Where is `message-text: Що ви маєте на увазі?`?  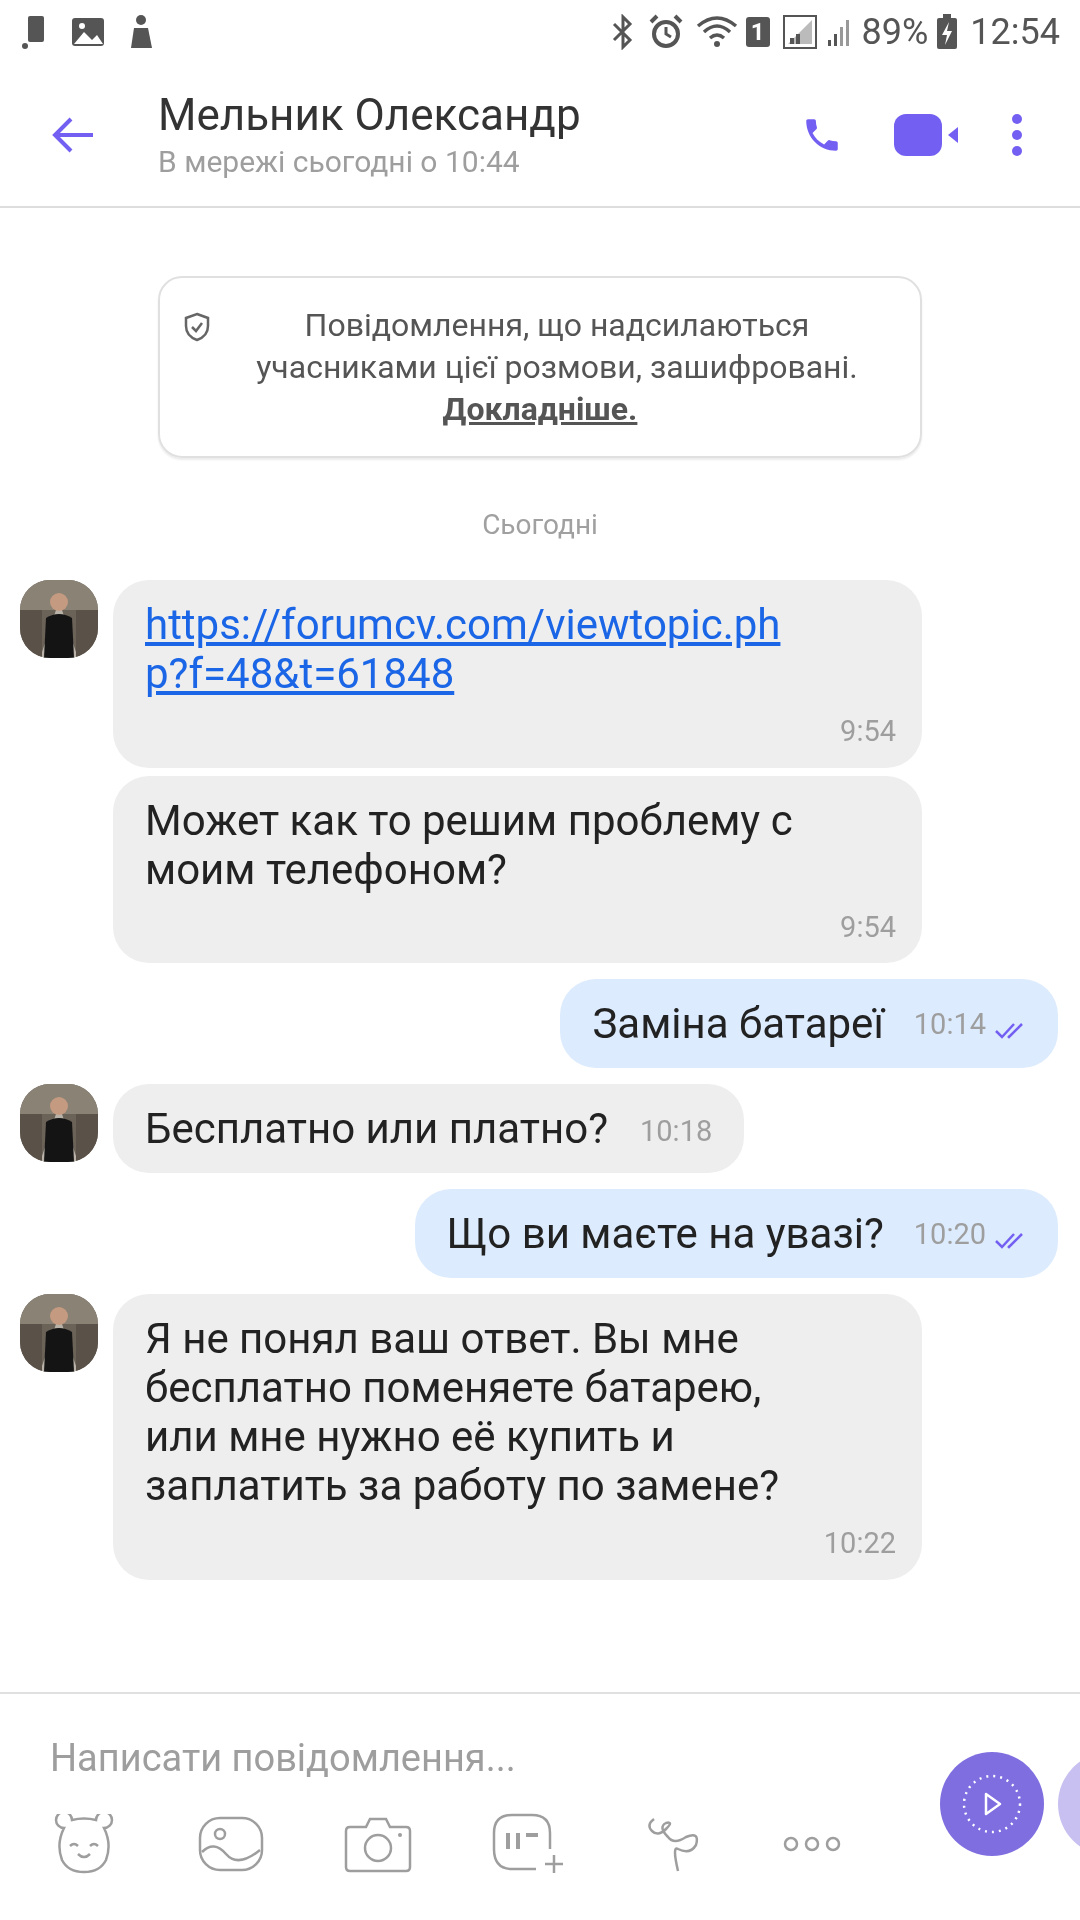
message-text: Що ви маєте на увазі? is located at coordinates (665, 1233).